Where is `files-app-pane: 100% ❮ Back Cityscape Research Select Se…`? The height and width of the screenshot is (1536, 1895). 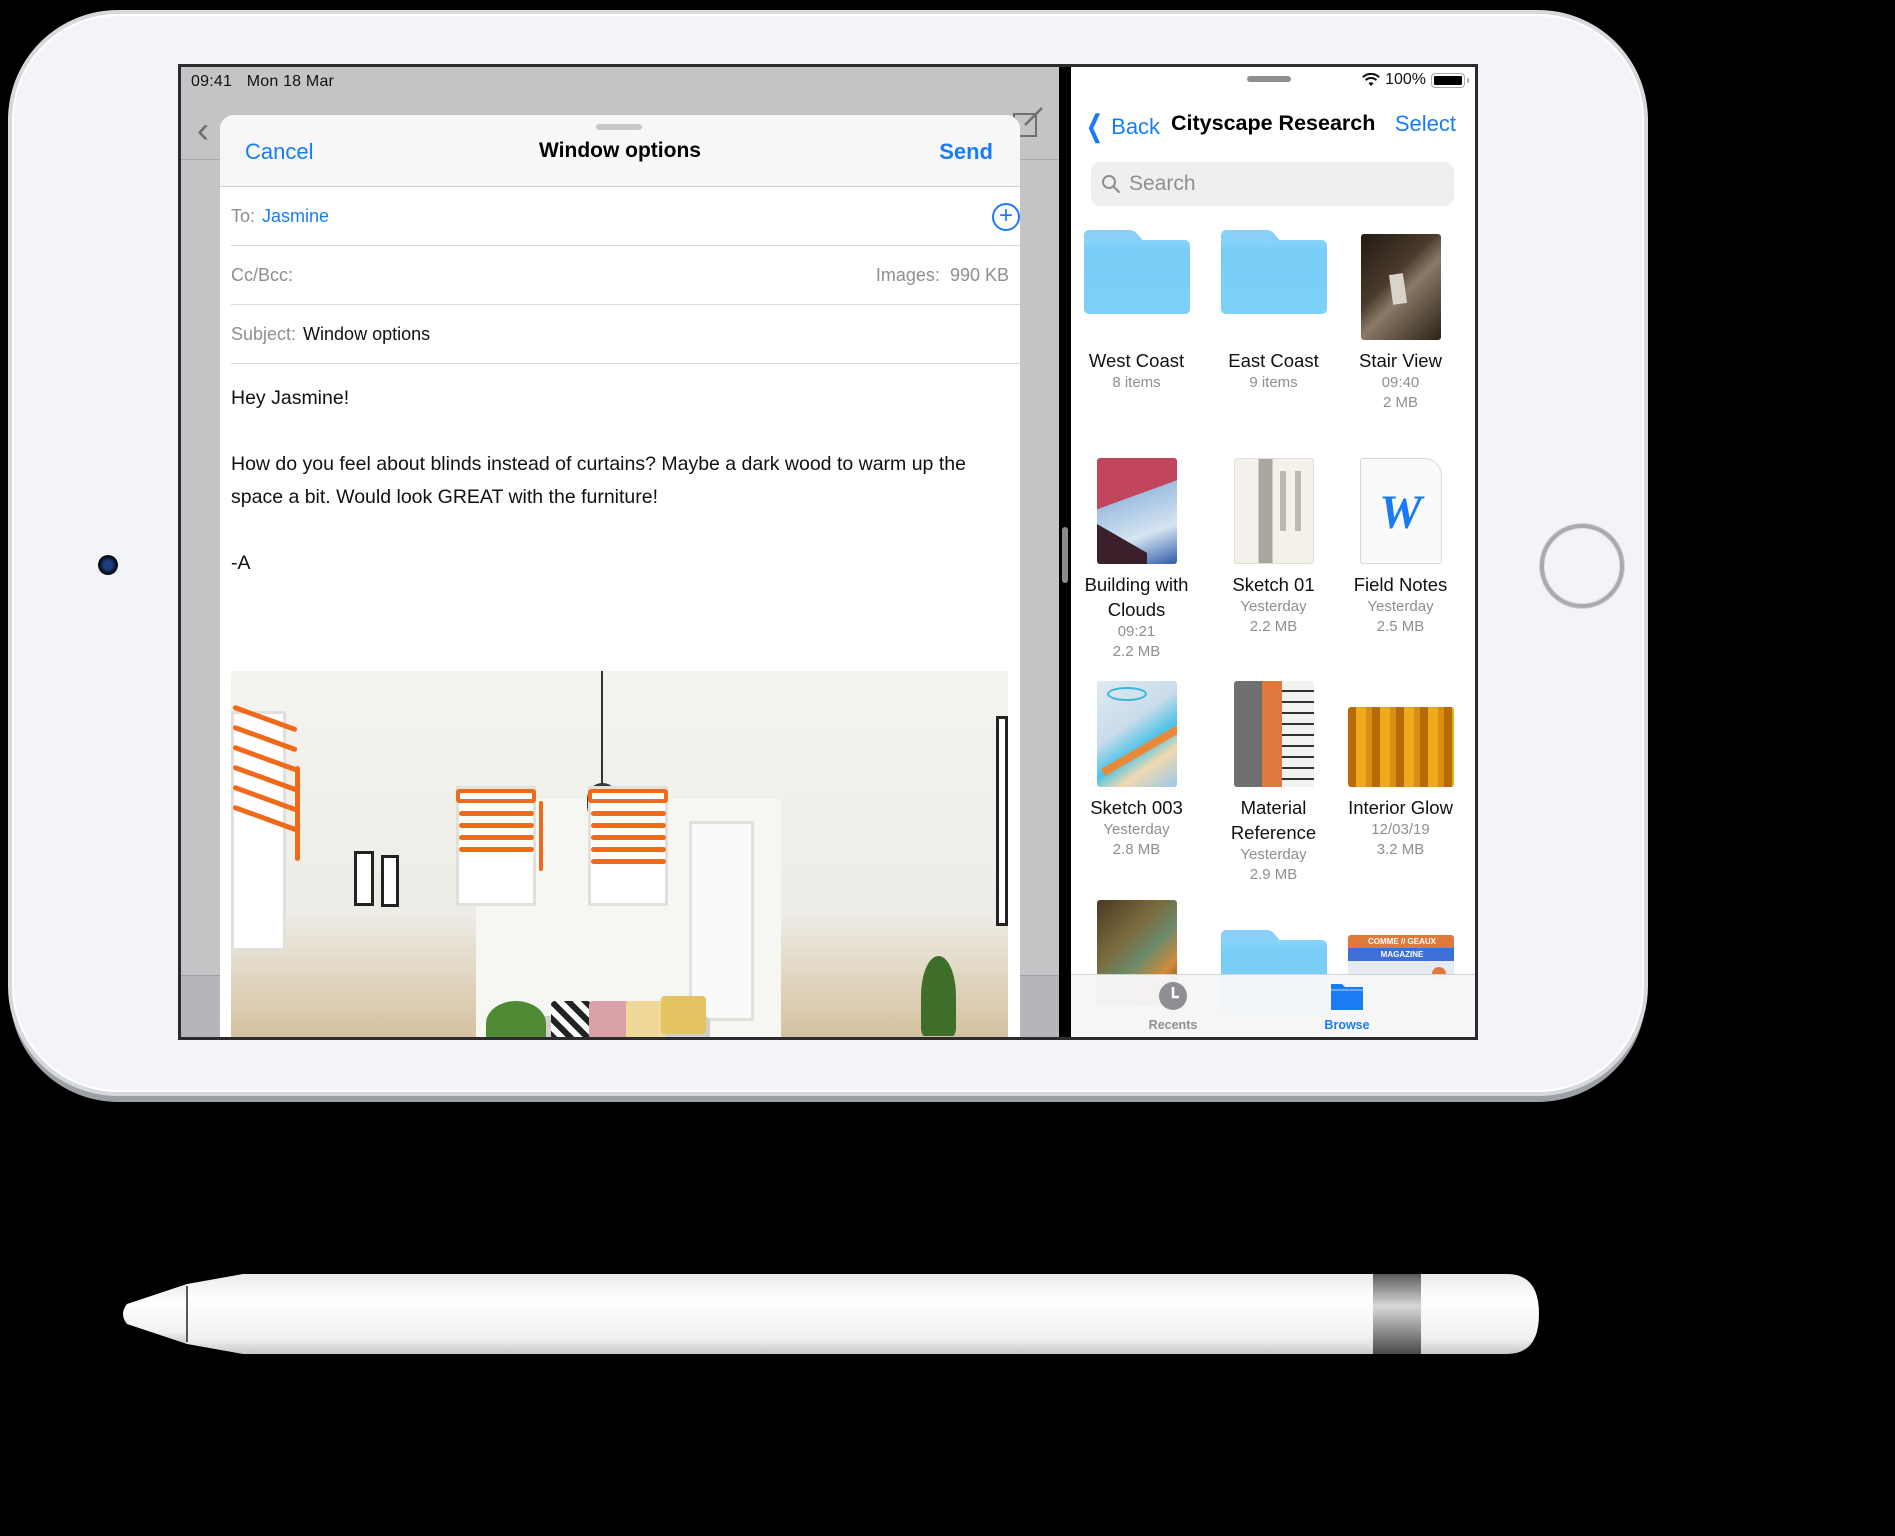
files-app-pane: 100% ❮ Back Cityscape Research Select Se… is located at coordinates (1273, 552).